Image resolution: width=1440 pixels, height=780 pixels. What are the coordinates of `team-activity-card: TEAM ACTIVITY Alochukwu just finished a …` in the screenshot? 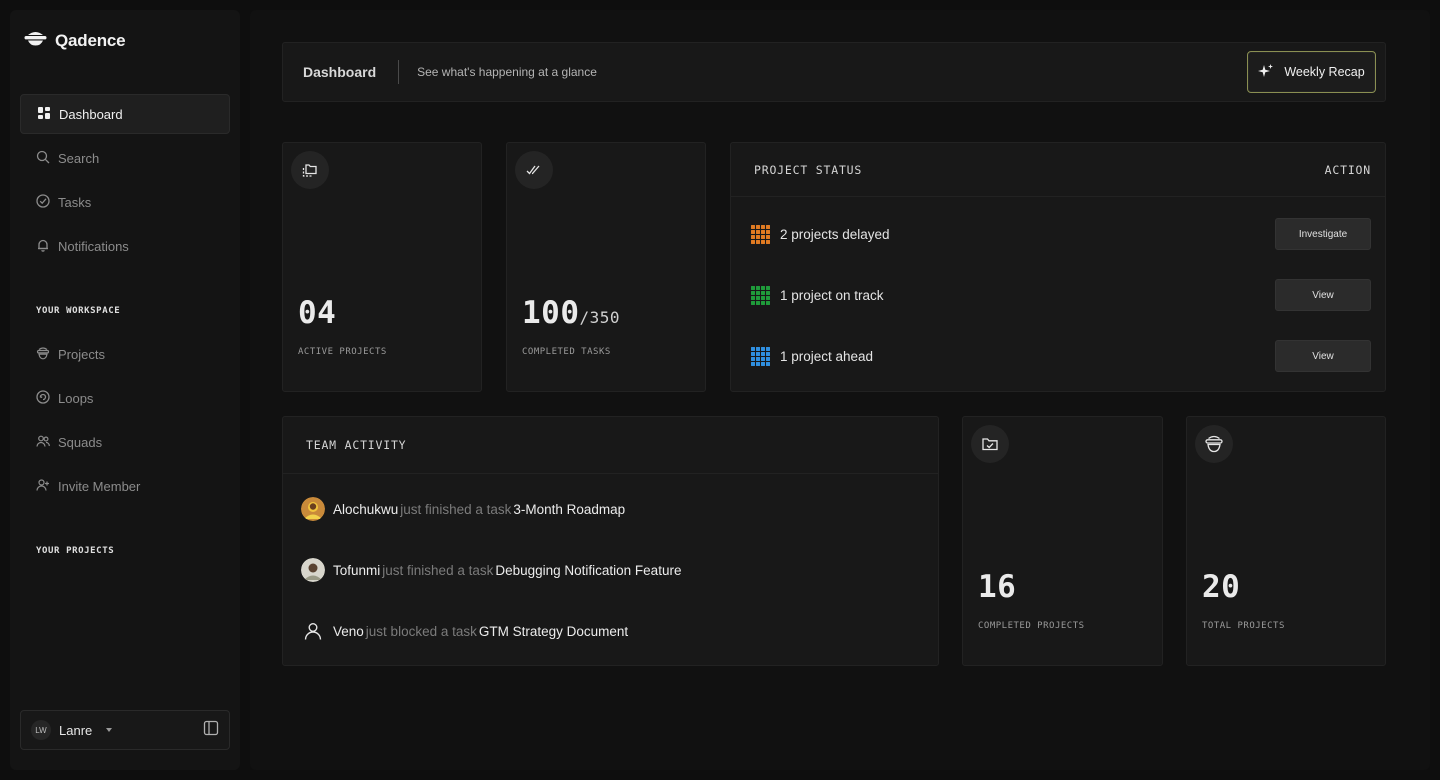 It's located at (610, 541).